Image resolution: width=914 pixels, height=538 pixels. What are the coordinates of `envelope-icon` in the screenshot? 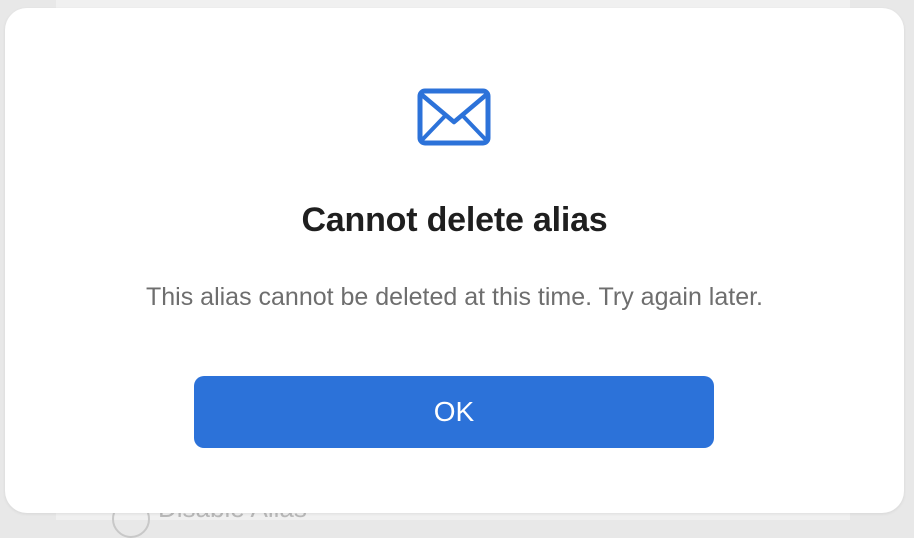 It's located at (454, 117).